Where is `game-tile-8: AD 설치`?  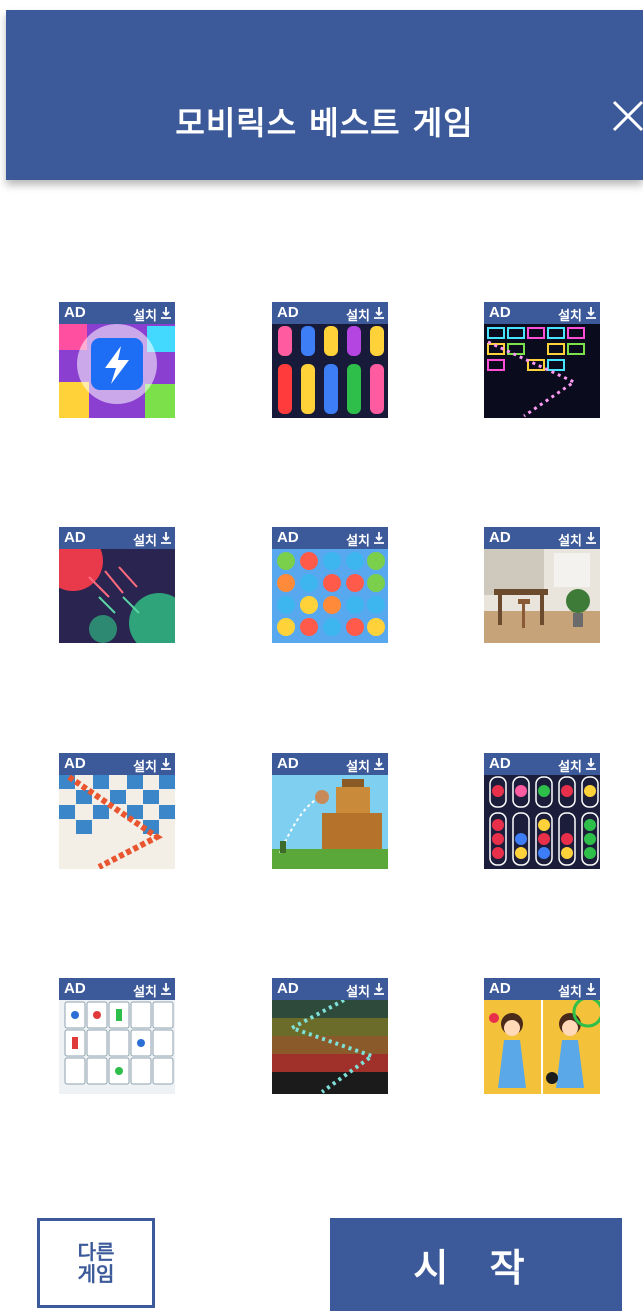
game-tile-8: AD 설치 is located at coordinates (330, 811).